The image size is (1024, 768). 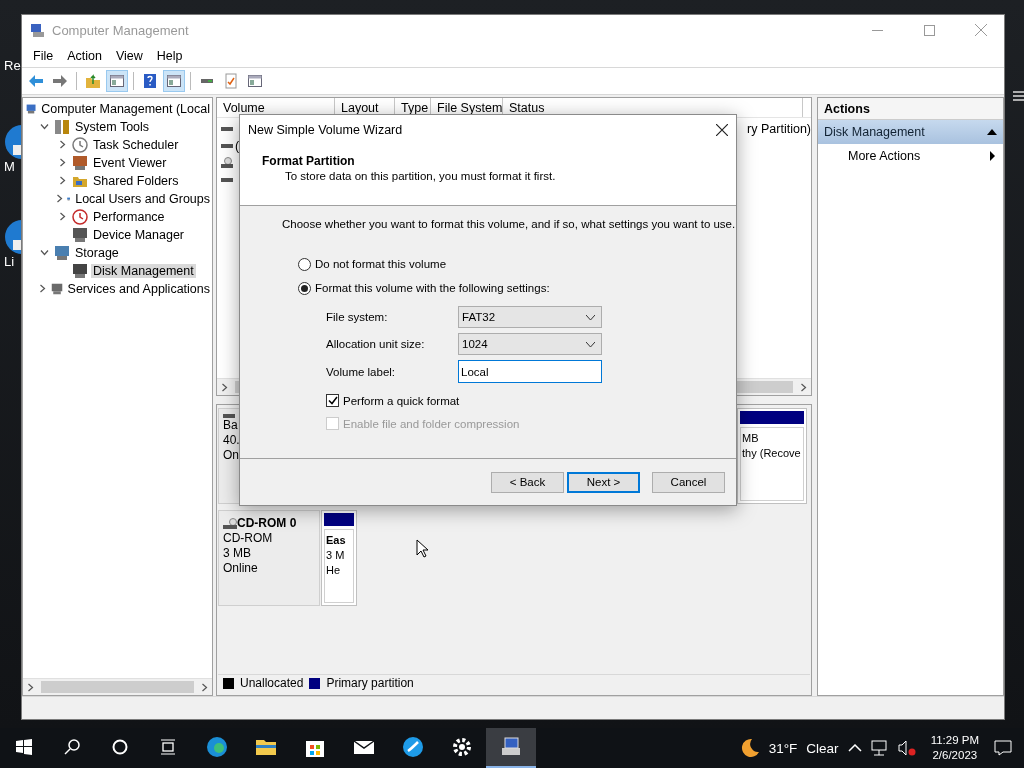 What do you see at coordinates (150, 81) in the screenshot?
I see `help-icon` at bounding box center [150, 81].